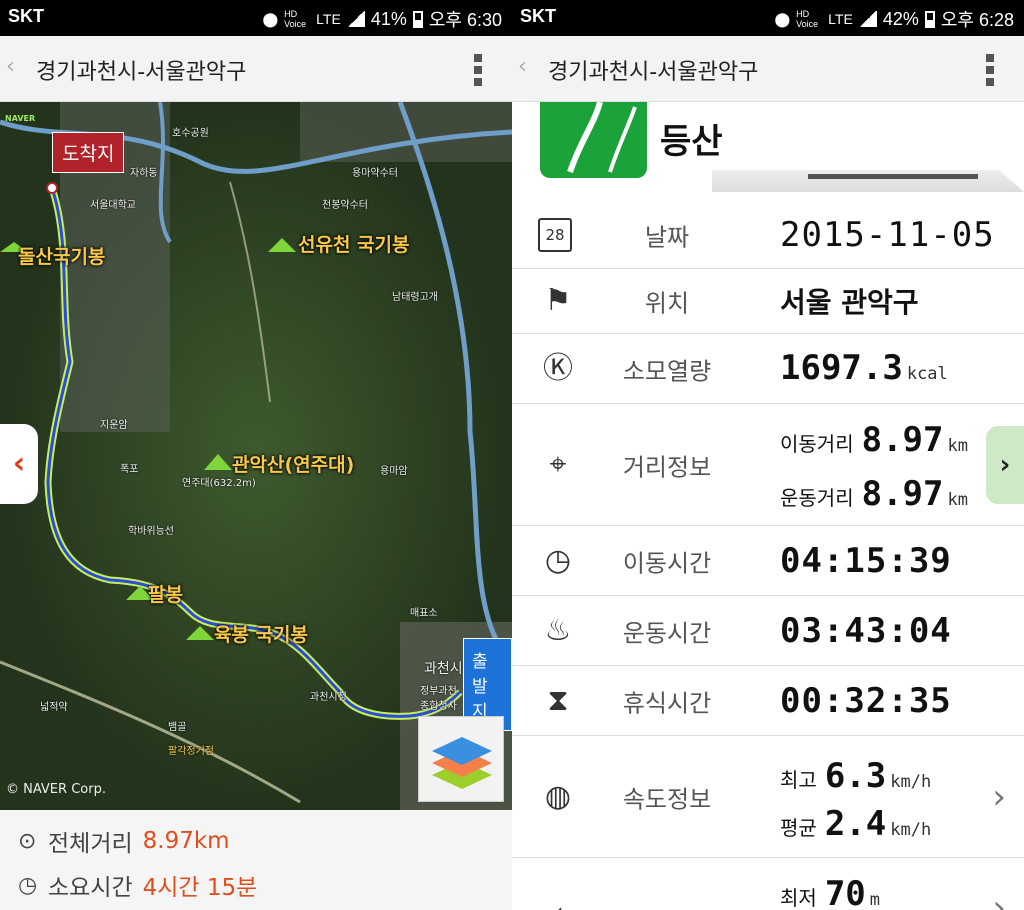 Image resolution: width=1024 pixels, height=910 pixels. I want to click on move-distance-value: 8.97, so click(902, 440).